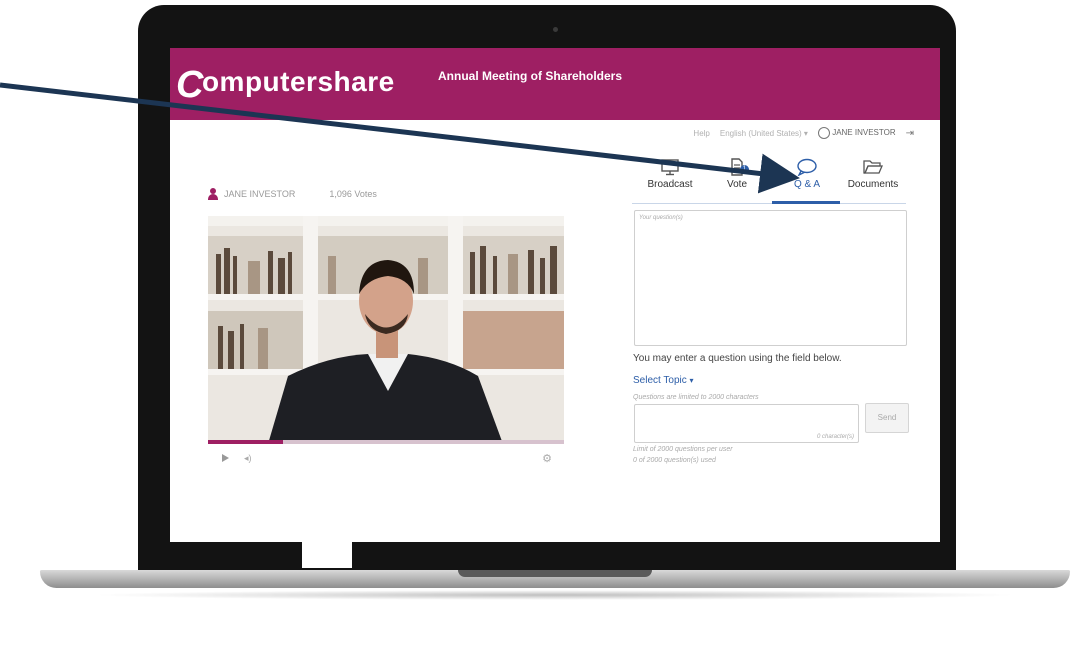 The image size is (1091, 654). Describe the element at coordinates (260, 194) in the screenshot. I see `voter-name: JANE INVESTOR` at that location.